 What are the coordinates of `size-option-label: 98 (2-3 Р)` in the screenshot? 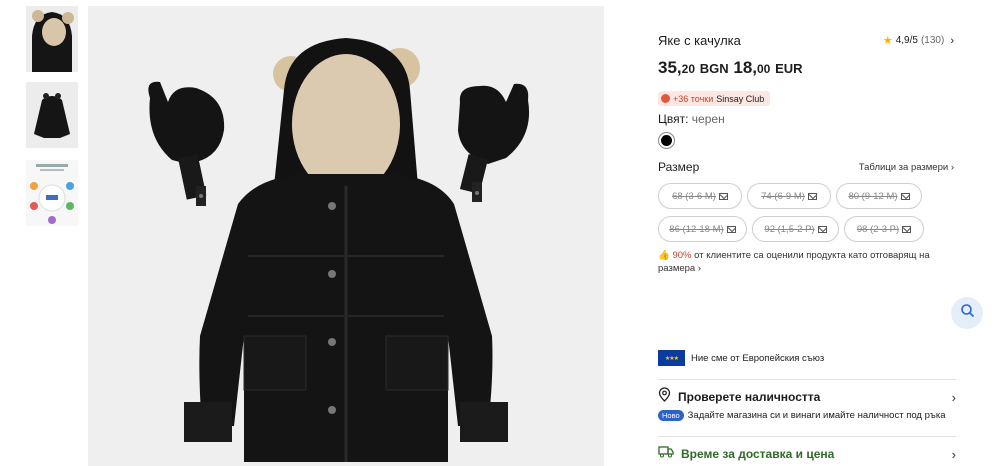 It's located at (878, 229).